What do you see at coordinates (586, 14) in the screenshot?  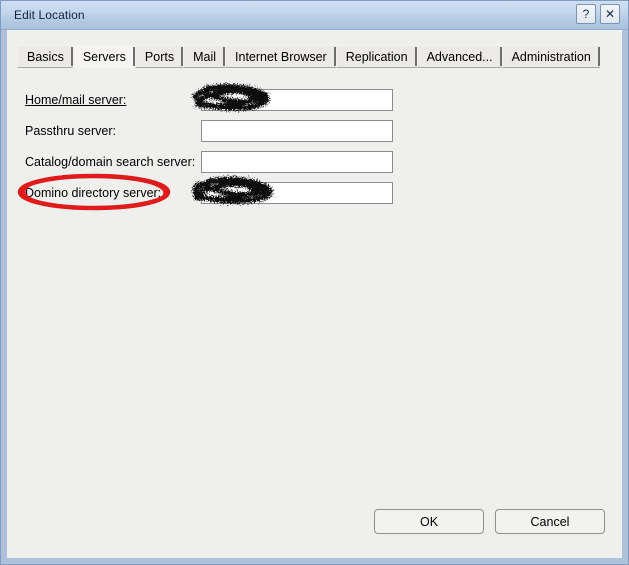 I see `help-icon: ?` at bounding box center [586, 14].